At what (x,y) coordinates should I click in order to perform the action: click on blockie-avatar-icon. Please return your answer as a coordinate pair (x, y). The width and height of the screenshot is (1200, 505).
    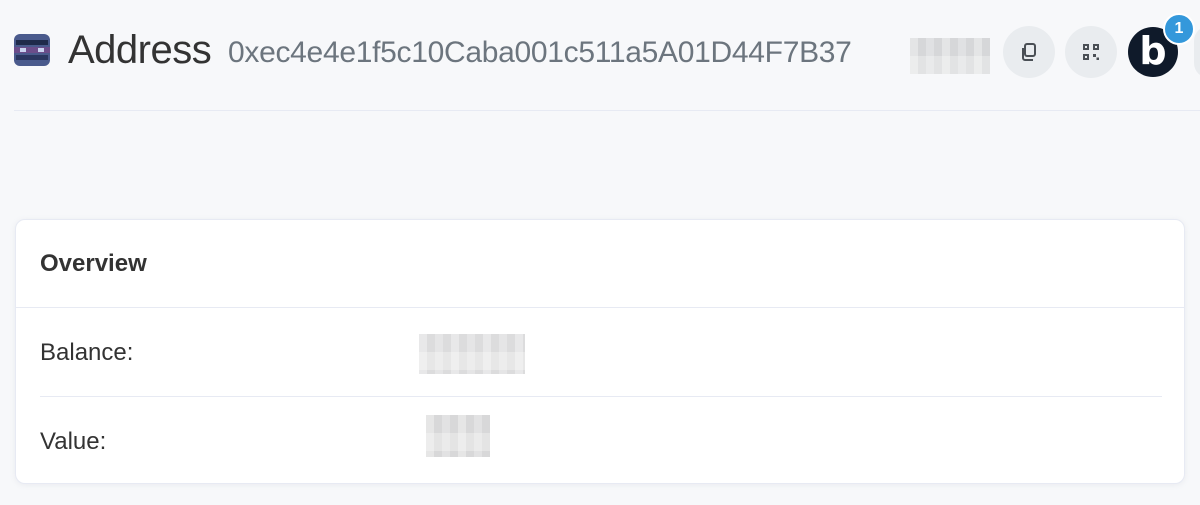
    Looking at the image, I should click on (32, 50).